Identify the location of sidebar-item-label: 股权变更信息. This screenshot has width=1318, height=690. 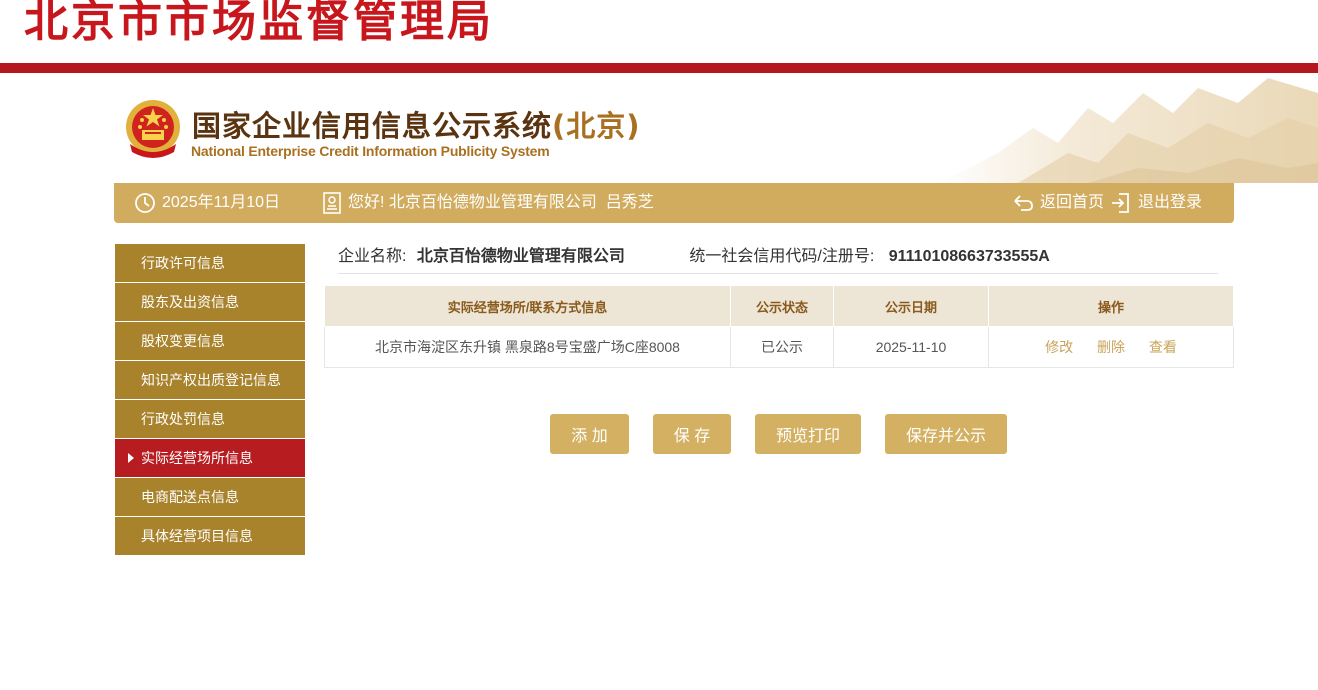
(183, 341).